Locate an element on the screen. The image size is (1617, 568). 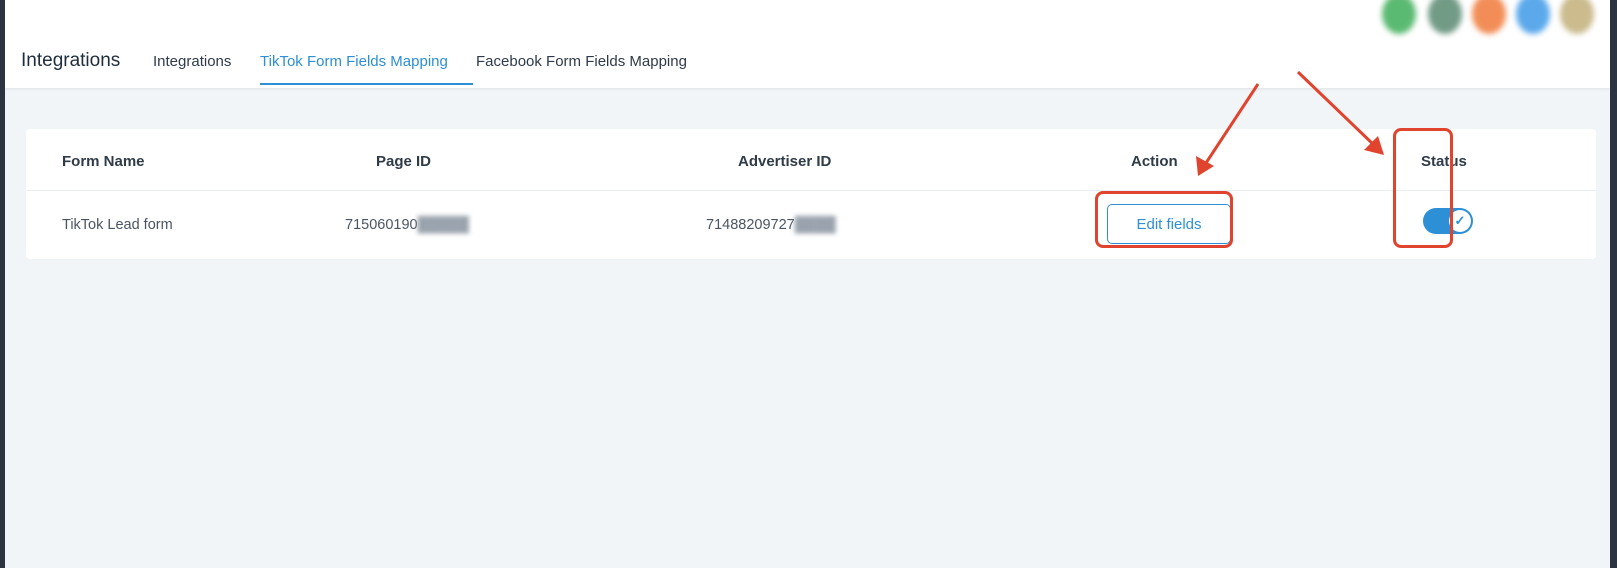
advertiser-id-redacted: ████ is located at coordinates (815, 225).